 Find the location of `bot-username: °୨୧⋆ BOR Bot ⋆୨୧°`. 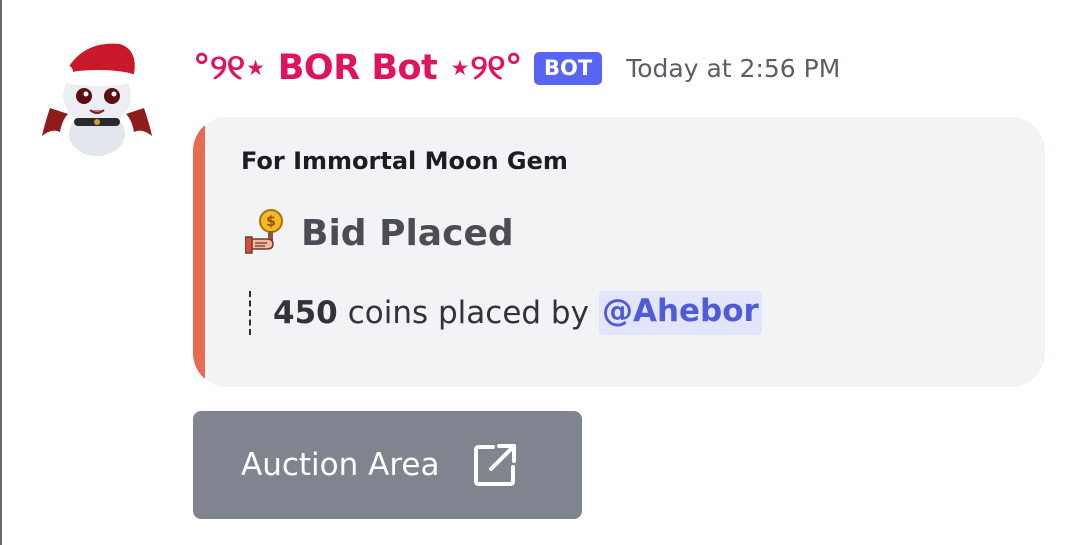

bot-username: °୨୧⋆ BOR Bot ⋆୨୧° is located at coordinates (358, 68).